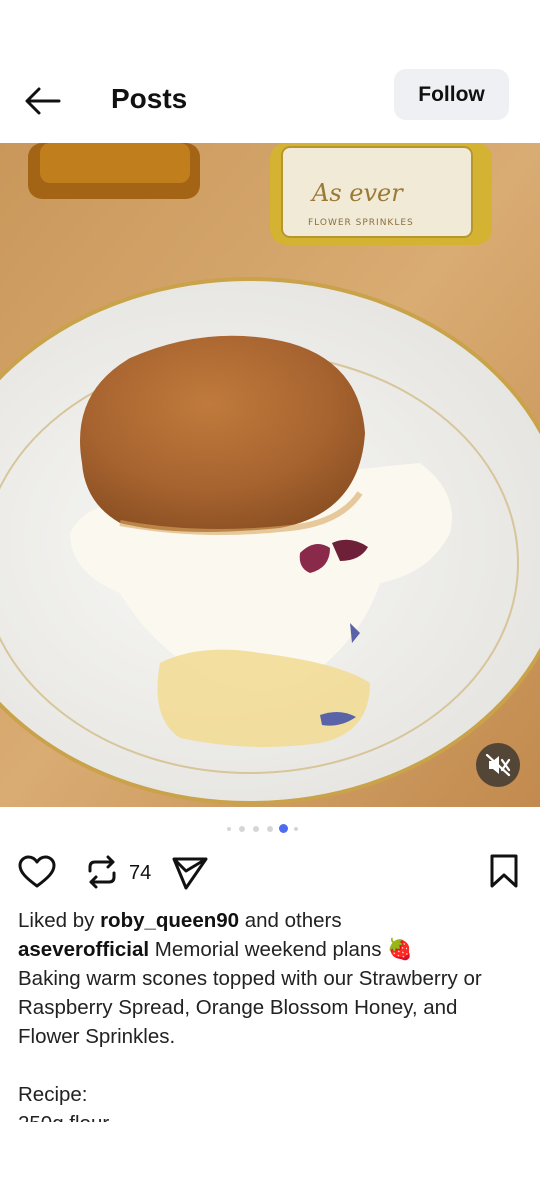  I want to click on carousel-dot-active, so click(283, 828).